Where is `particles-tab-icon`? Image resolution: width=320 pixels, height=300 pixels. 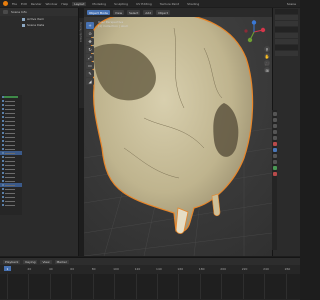
particles-tab-icon is located at coordinates (274, 156).